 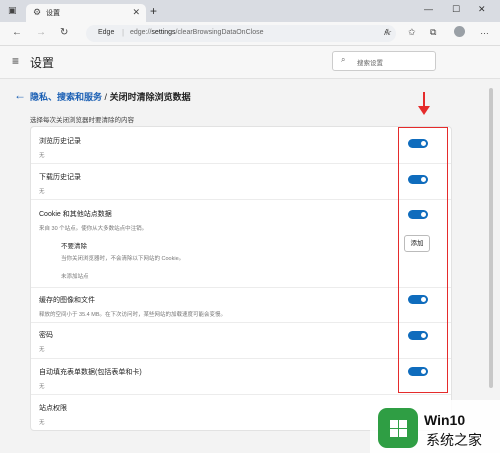 What do you see at coordinates (42, 63) in the screenshot?
I see `page-title: 设置` at bounding box center [42, 63].